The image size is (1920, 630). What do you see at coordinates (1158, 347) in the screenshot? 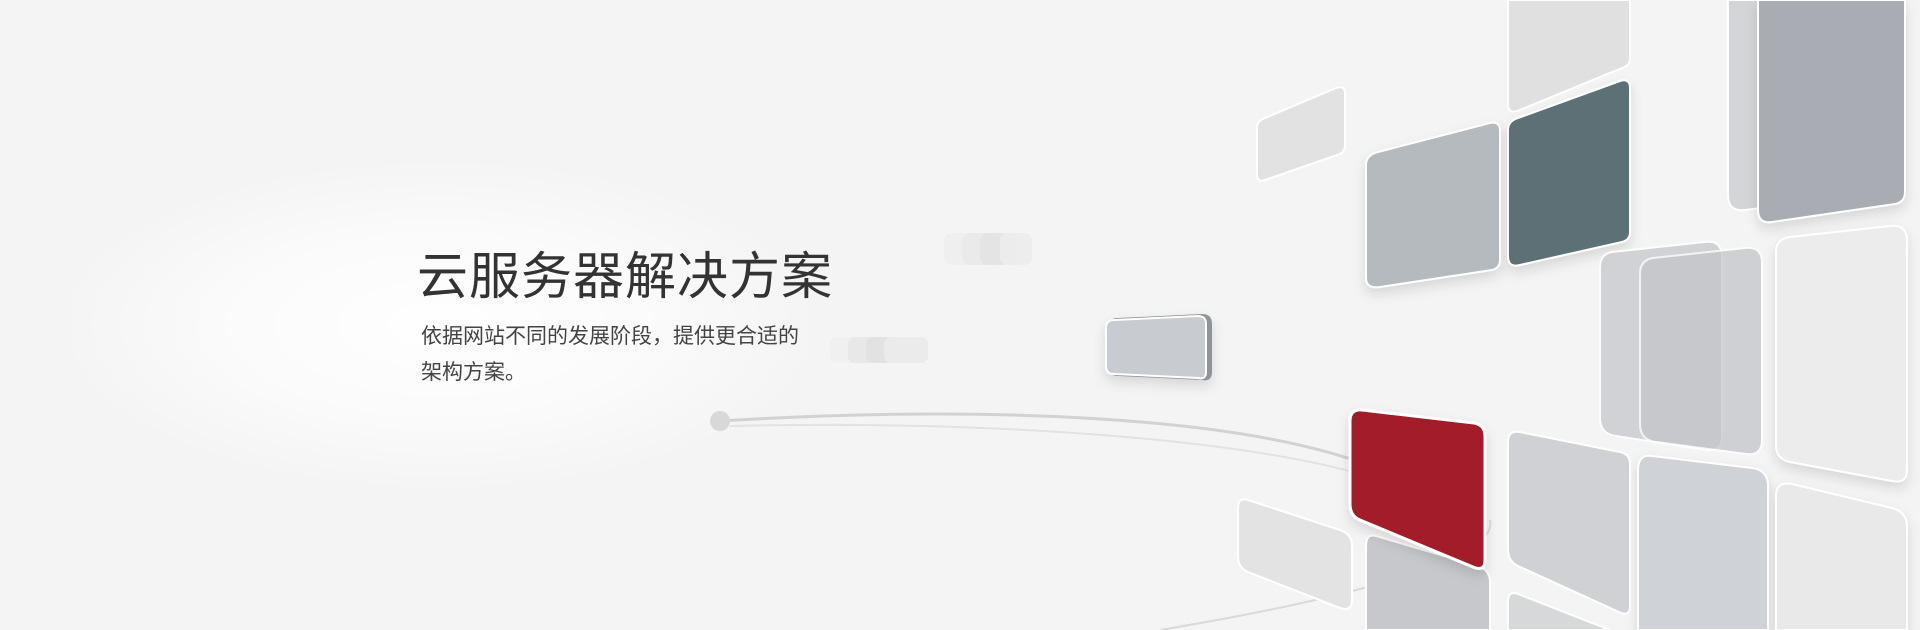
I see `floating-tile` at bounding box center [1158, 347].